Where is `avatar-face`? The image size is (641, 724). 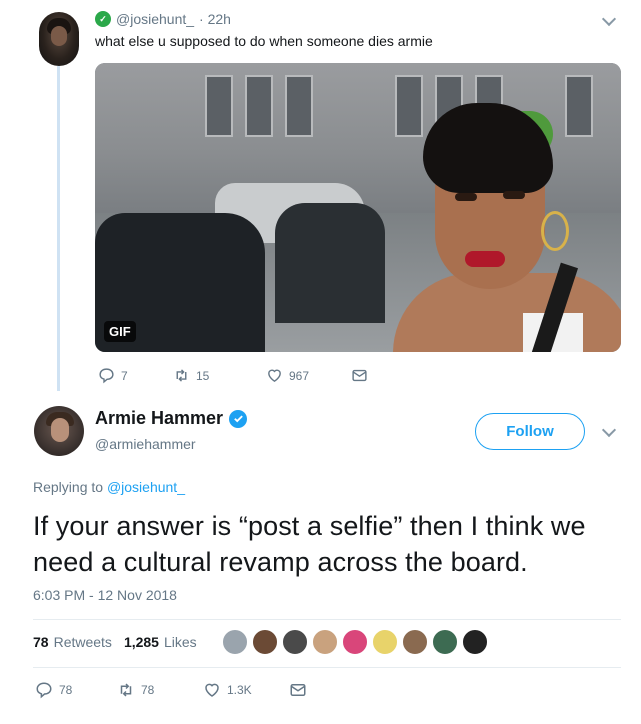 avatar-face is located at coordinates (59, 36).